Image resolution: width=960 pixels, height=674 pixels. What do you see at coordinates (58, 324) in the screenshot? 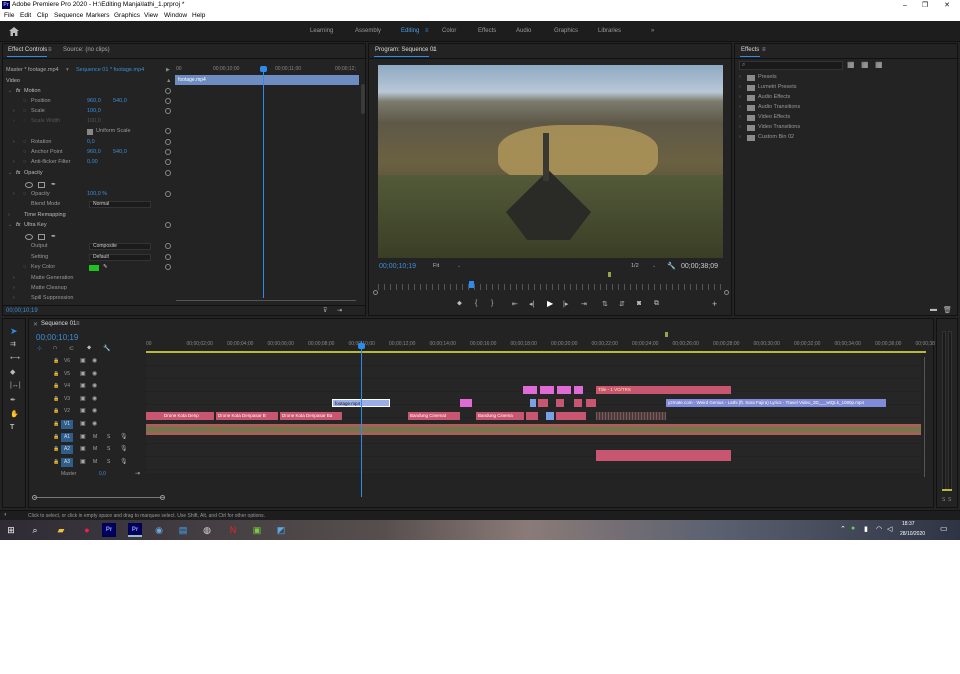
I see `tab-sequence-01: Sequence 01` at bounding box center [58, 324].